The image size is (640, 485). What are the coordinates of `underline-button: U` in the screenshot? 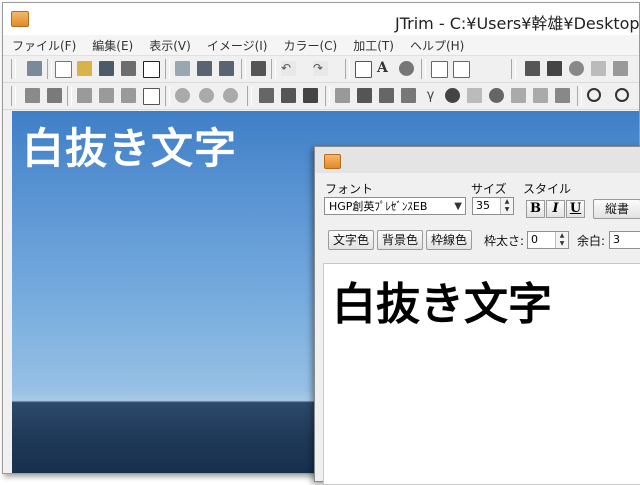 It's located at (575, 209).